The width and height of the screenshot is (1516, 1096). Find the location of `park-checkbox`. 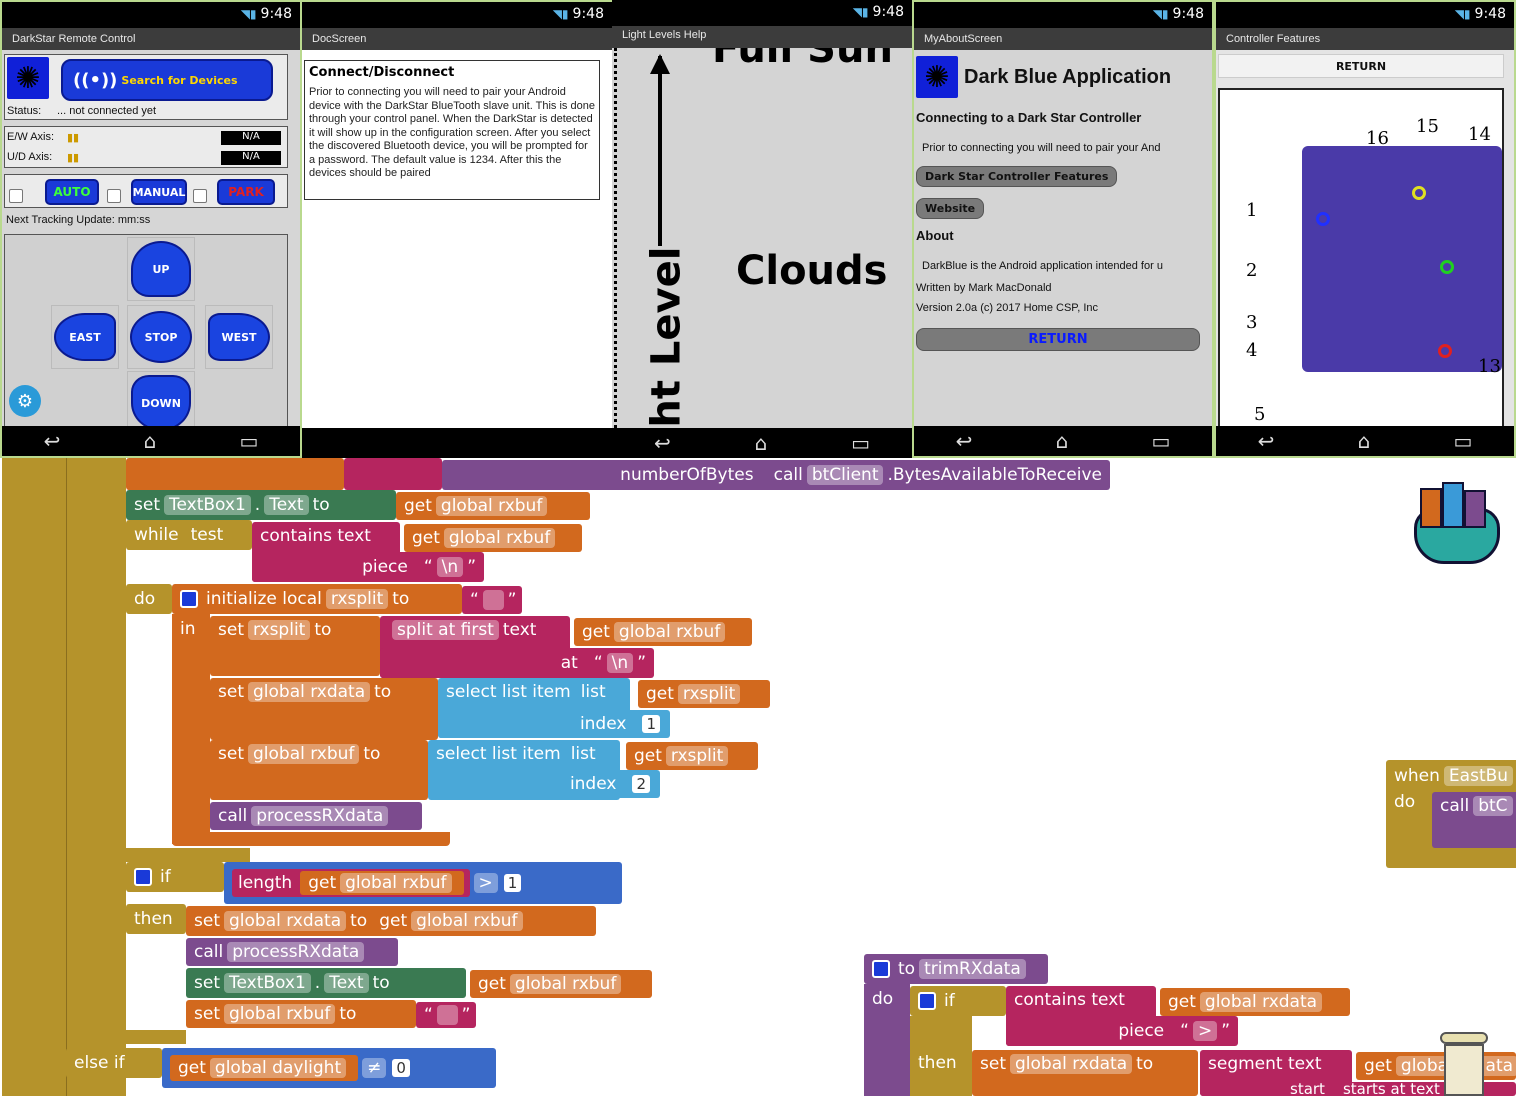

park-checkbox is located at coordinates (200, 196).